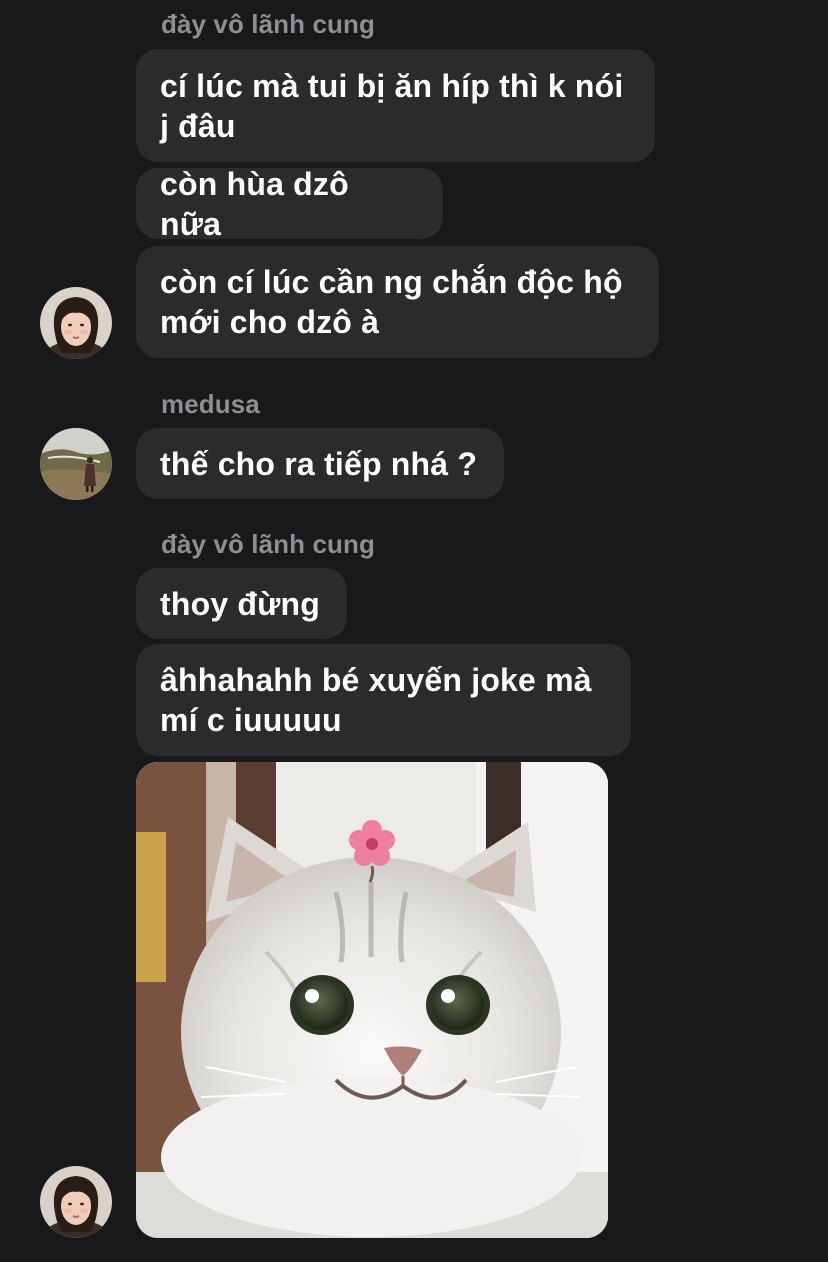 The image size is (828, 1262). I want to click on message-bubble: âhhahahh bé xuyến joke mà mí c iuuuuu, so click(383, 700).